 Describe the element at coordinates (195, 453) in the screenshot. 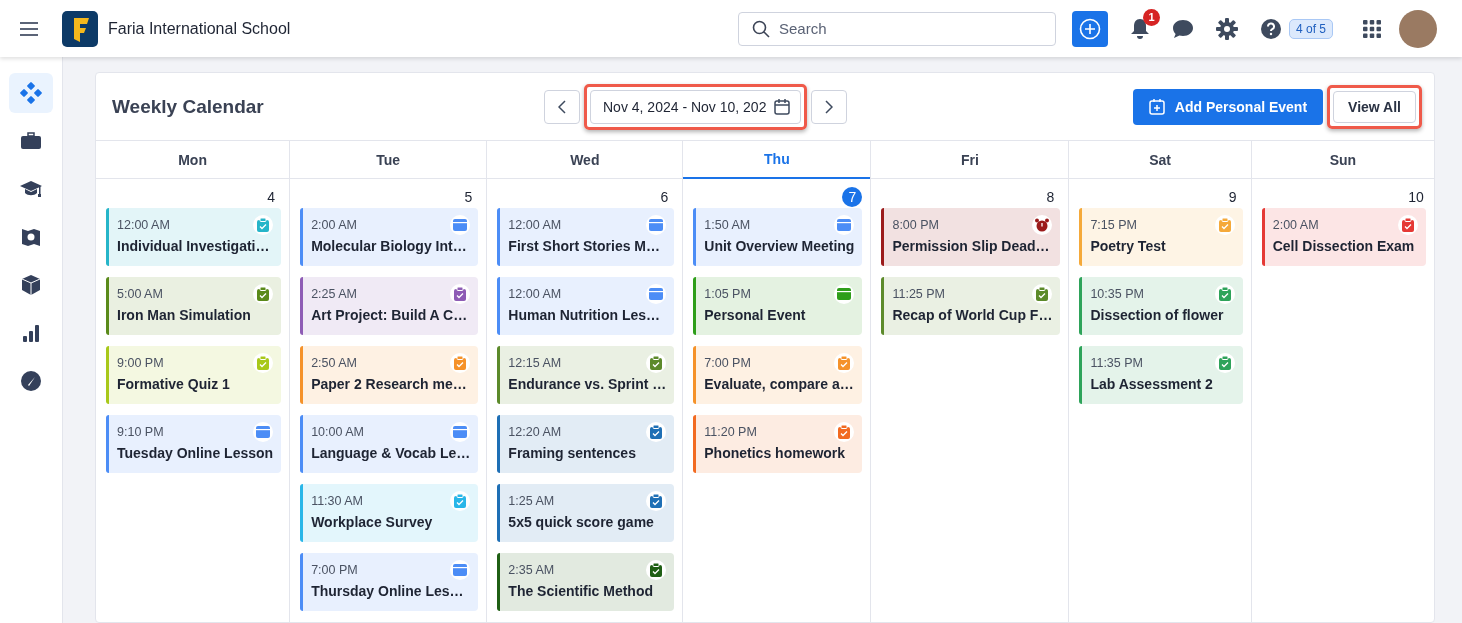

I see `event-title: Tuesday Online Lesson` at that location.